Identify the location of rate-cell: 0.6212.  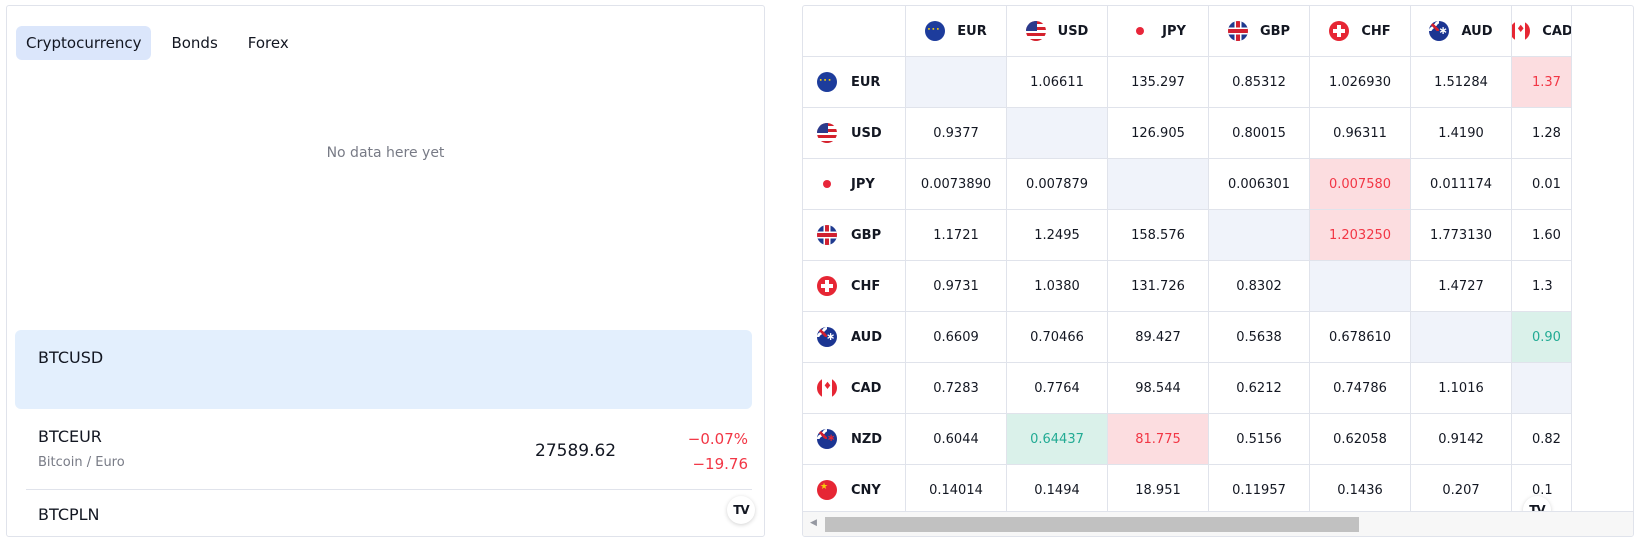
(1259, 388).